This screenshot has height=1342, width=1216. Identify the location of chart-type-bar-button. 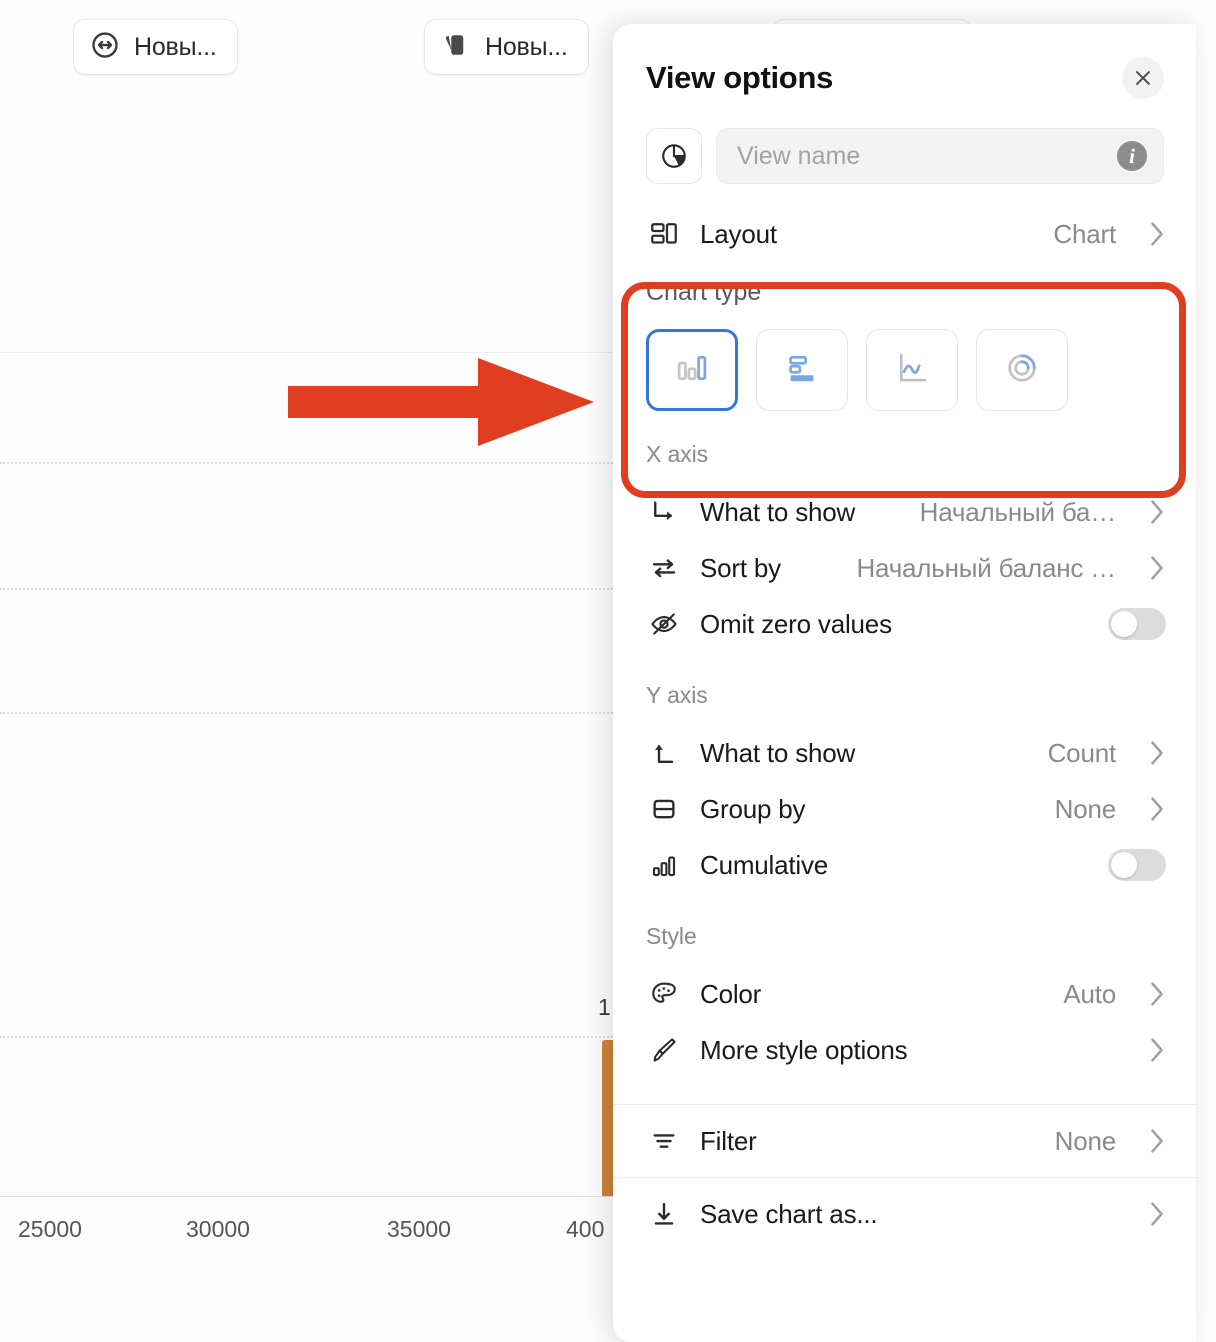
(802, 370).